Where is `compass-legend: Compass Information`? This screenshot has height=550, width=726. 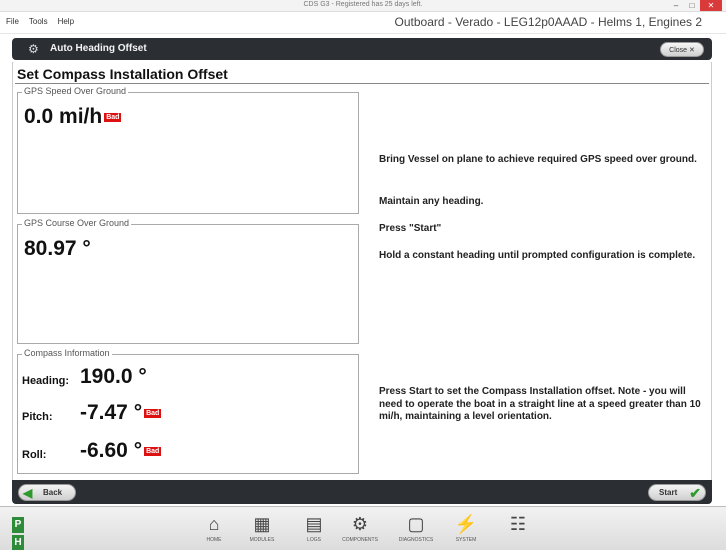 compass-legend: Compass Information is located at coordinates (67, 353).